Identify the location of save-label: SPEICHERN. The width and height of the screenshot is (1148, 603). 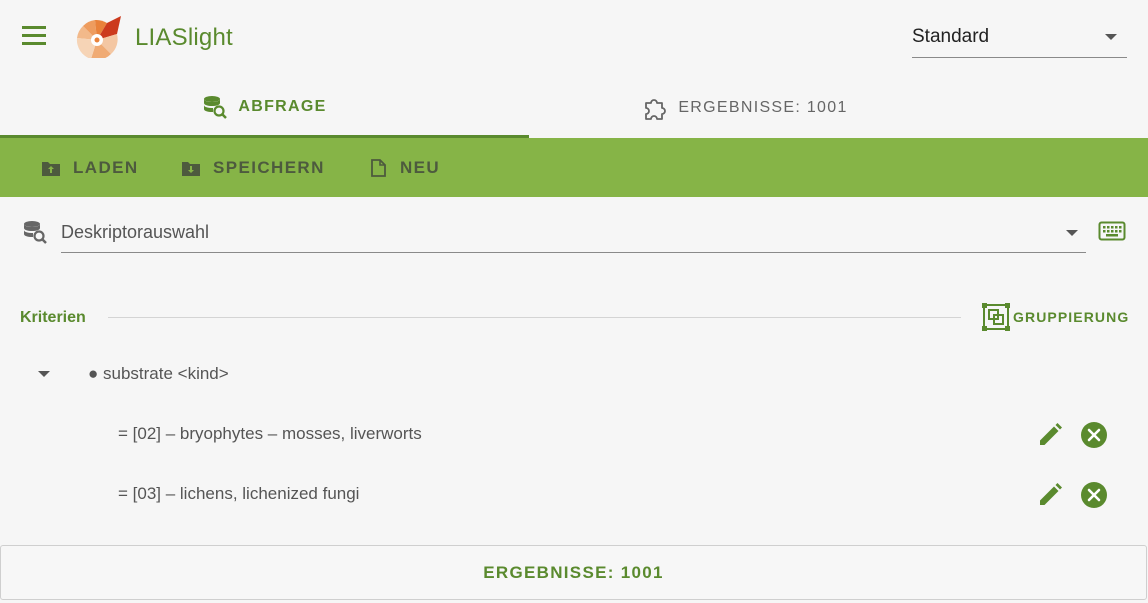
(269, 167).